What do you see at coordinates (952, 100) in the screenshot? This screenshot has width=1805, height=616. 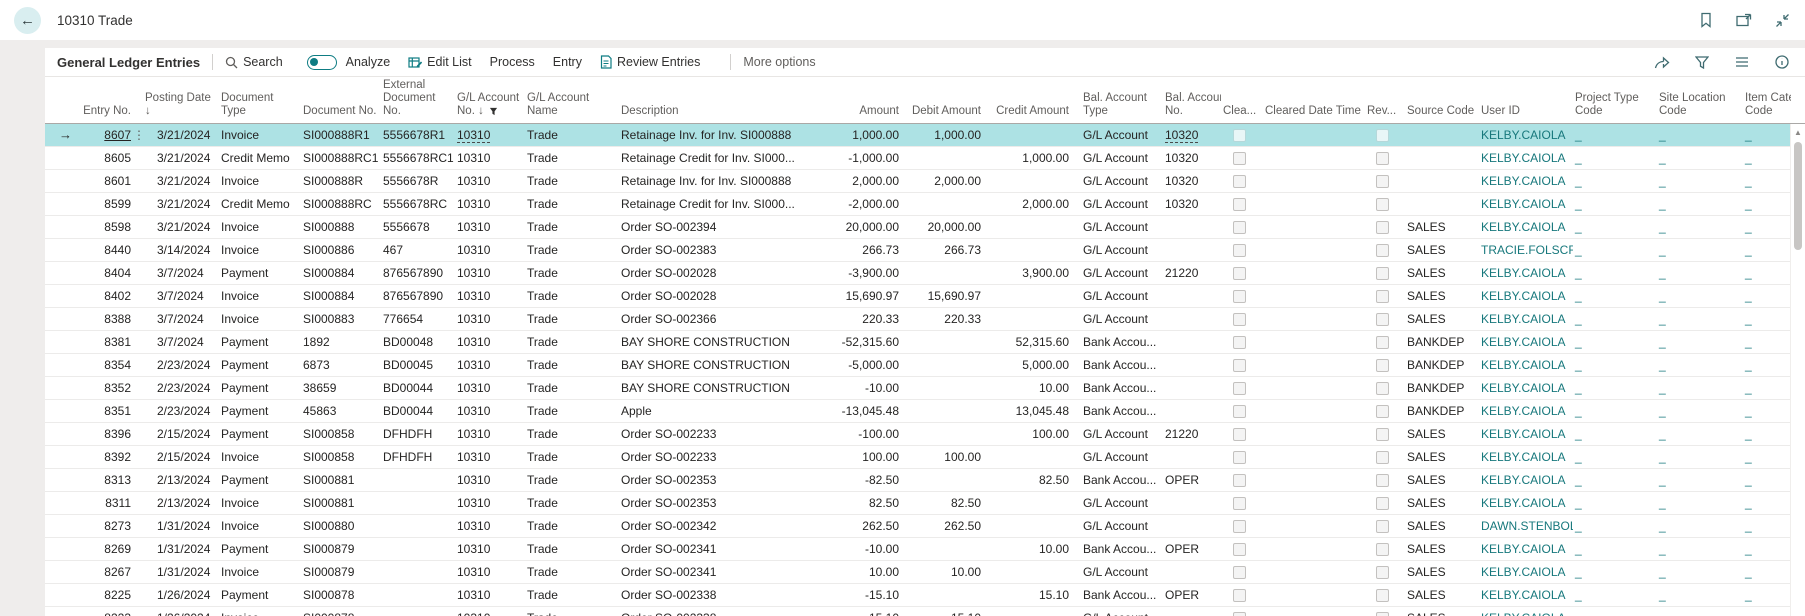 I see `column-header-debit: Debit Amount` at bounding box center [952, 100].